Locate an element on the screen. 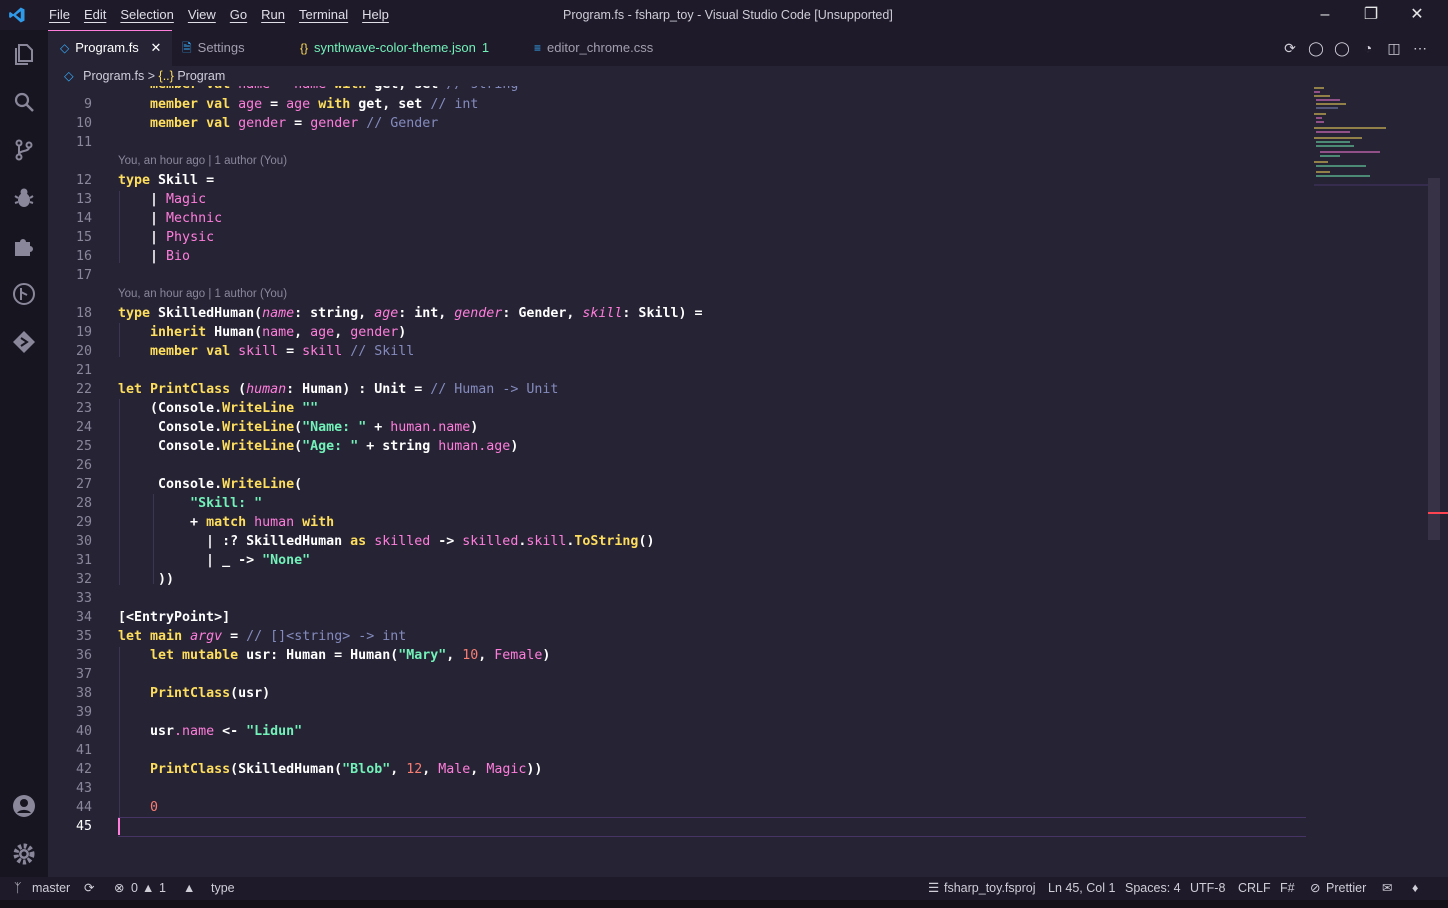 The height and width of the screenshot is (908, 1448). language-mode: F# is located at coordinates (1287, 888).